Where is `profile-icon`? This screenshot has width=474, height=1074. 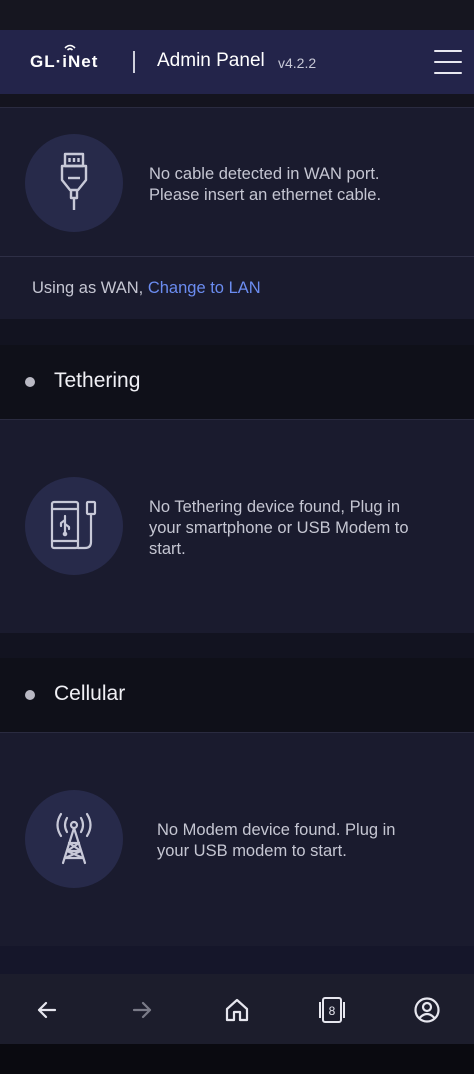
profile-icon is located at coordinates (427, 1010).